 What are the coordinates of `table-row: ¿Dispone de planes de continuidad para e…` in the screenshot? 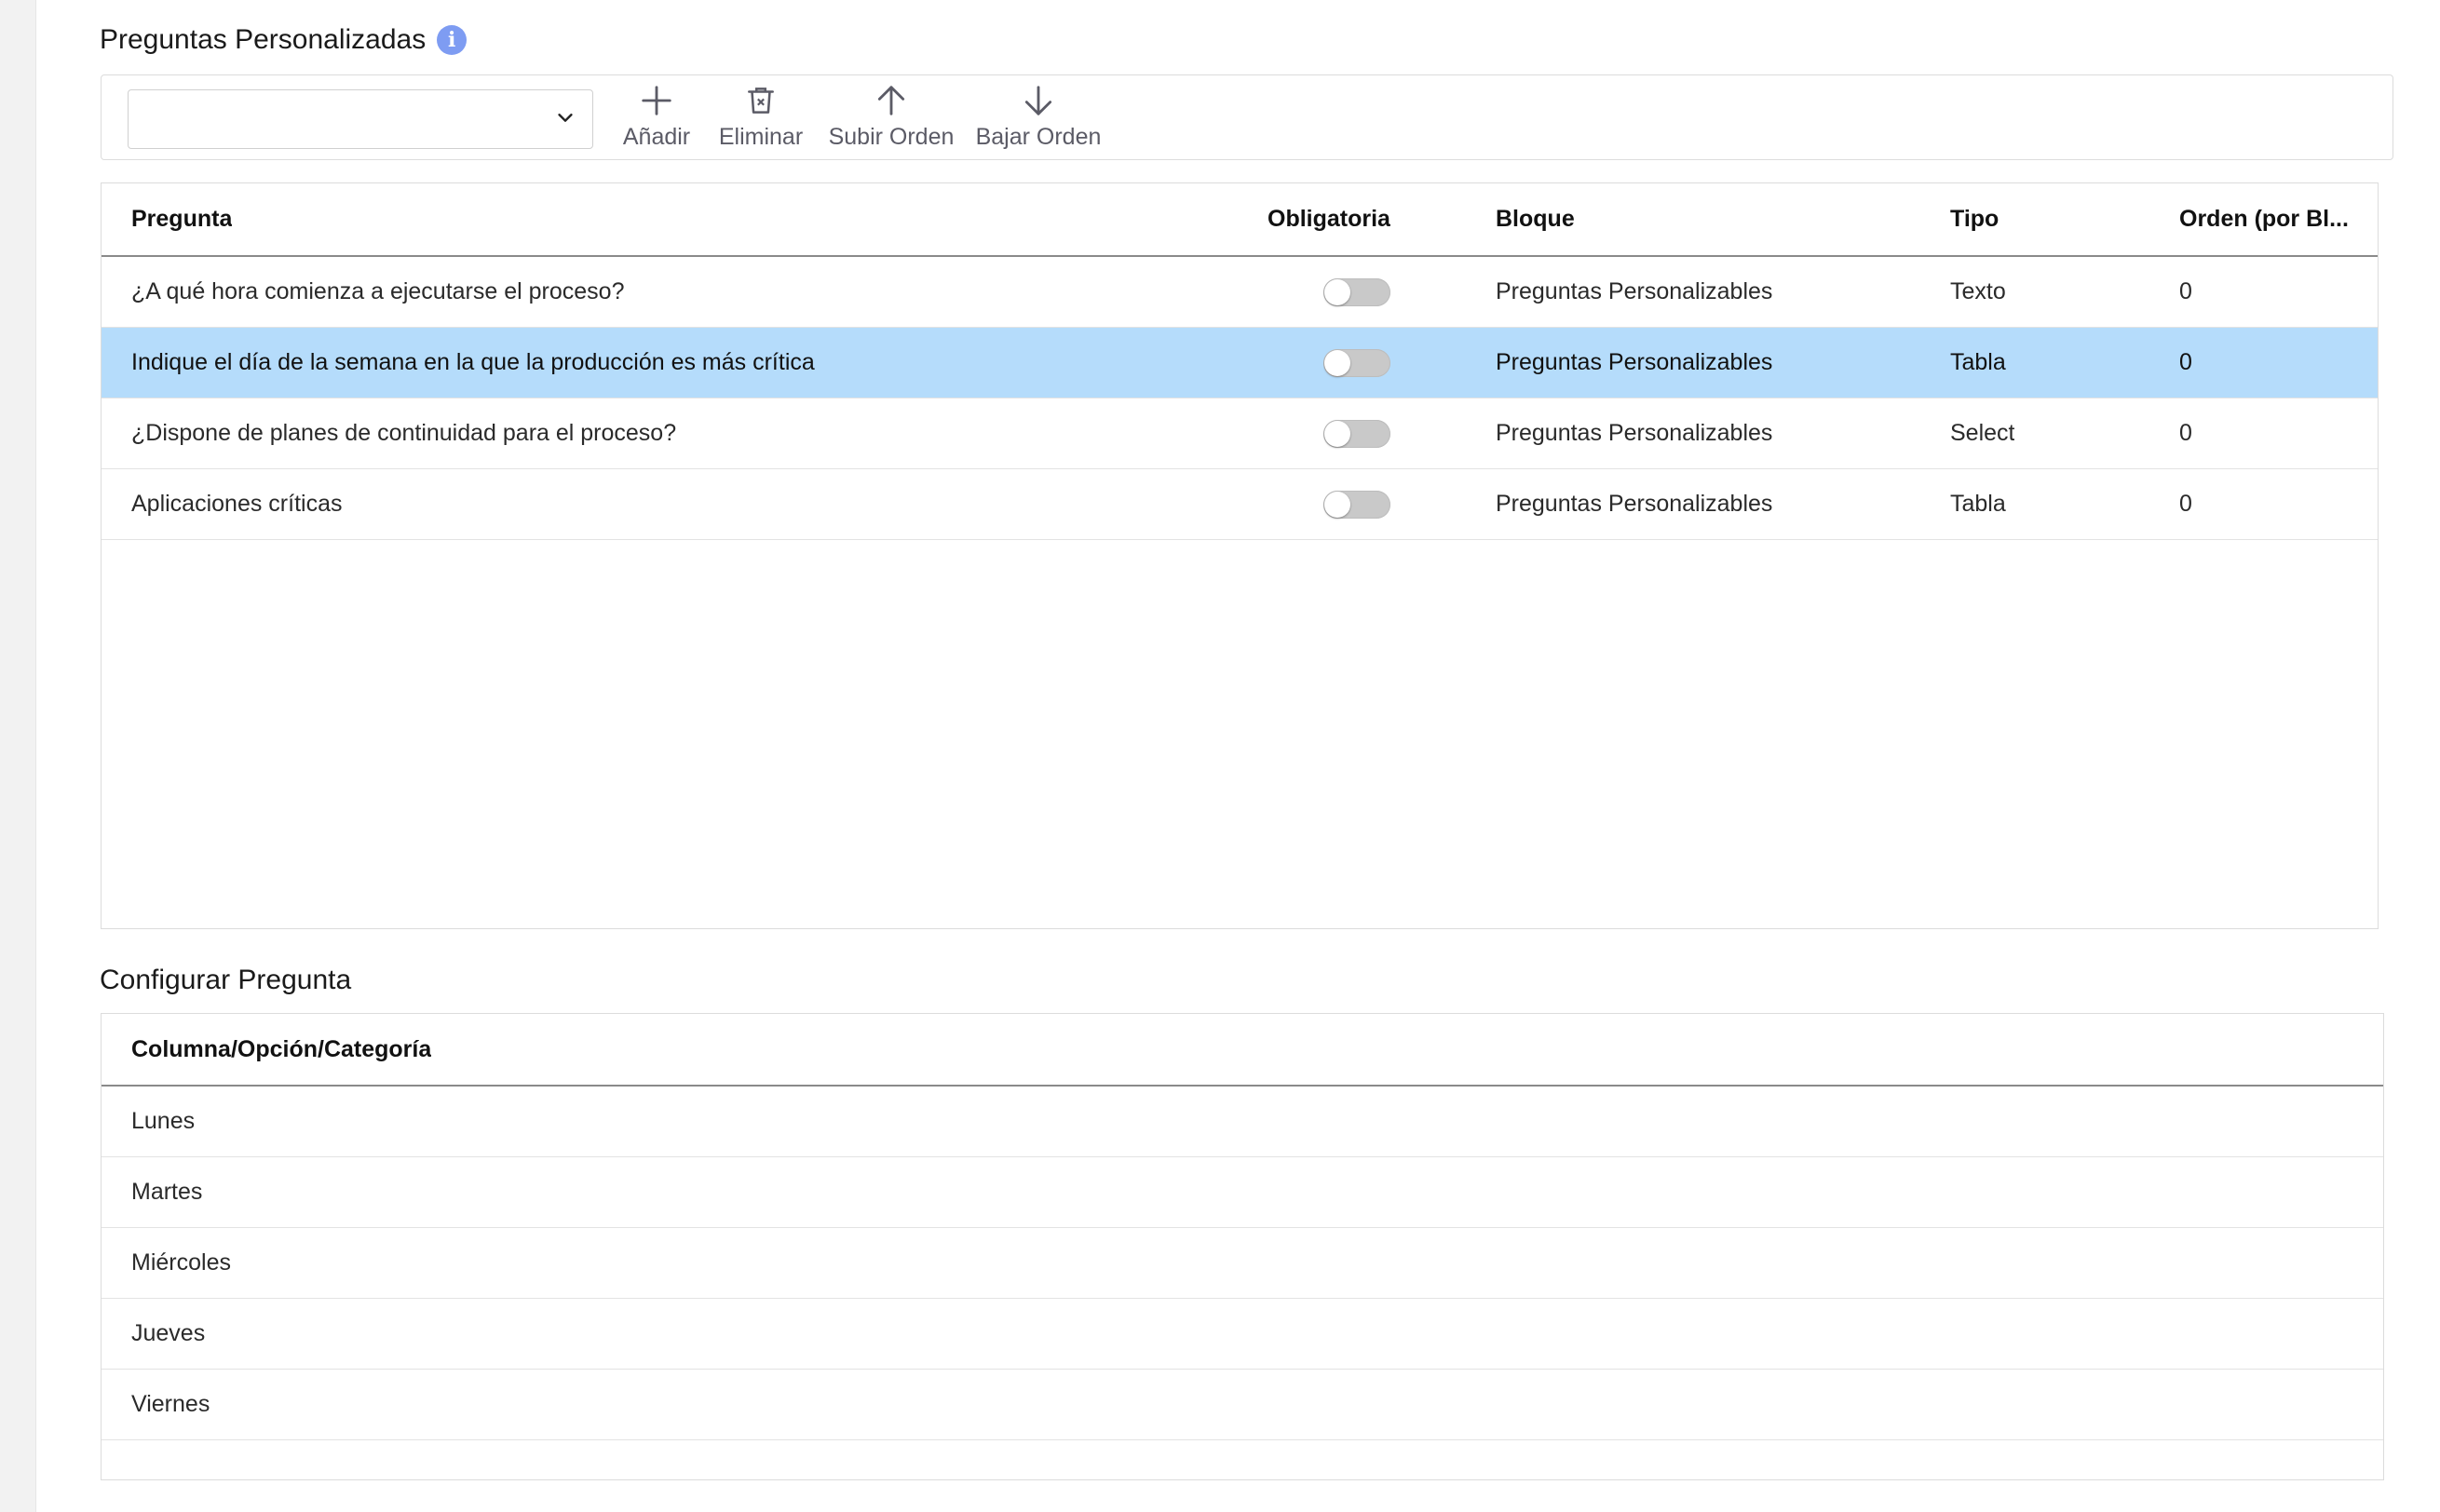 It's located at (1240, 433).